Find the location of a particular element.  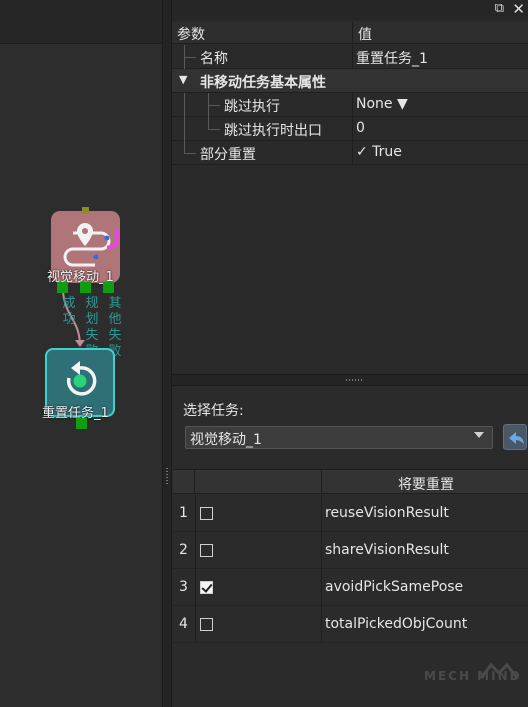

input-port is located at coordinates (85, 210).